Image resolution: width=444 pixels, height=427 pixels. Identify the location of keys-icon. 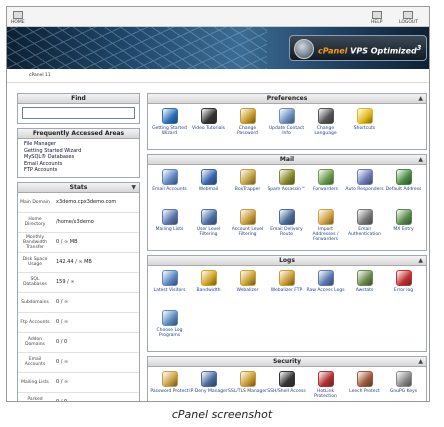
(403, 379).